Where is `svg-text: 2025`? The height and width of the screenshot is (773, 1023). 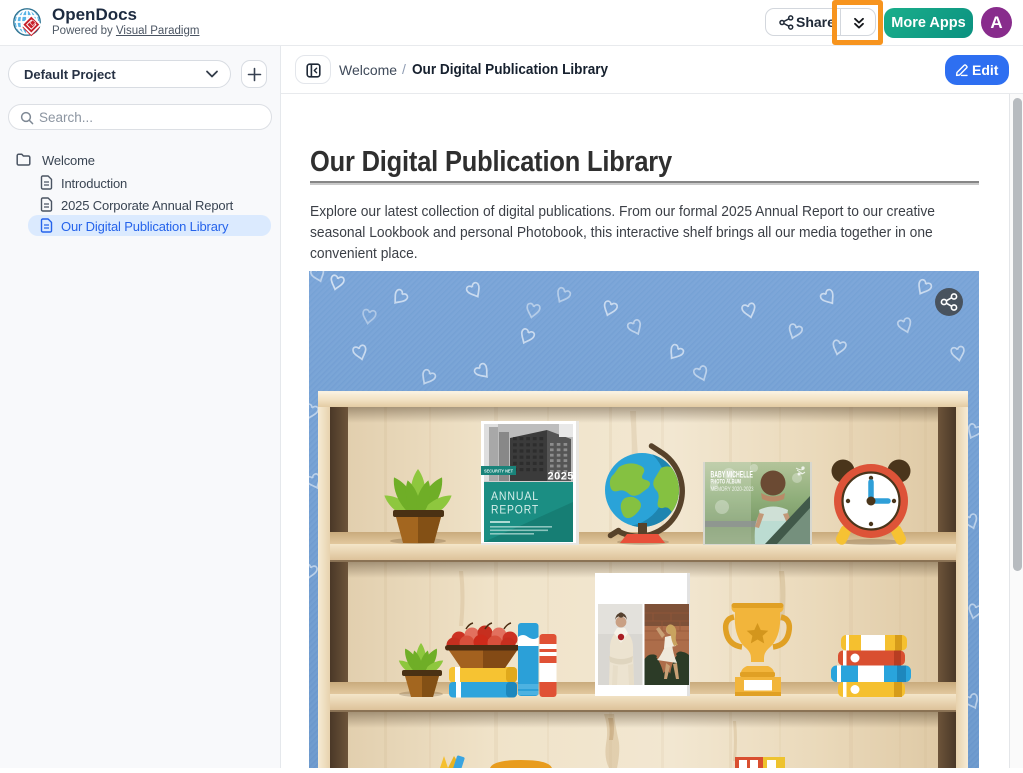 svg-text: 2025 is located at coordinates (561, 477).